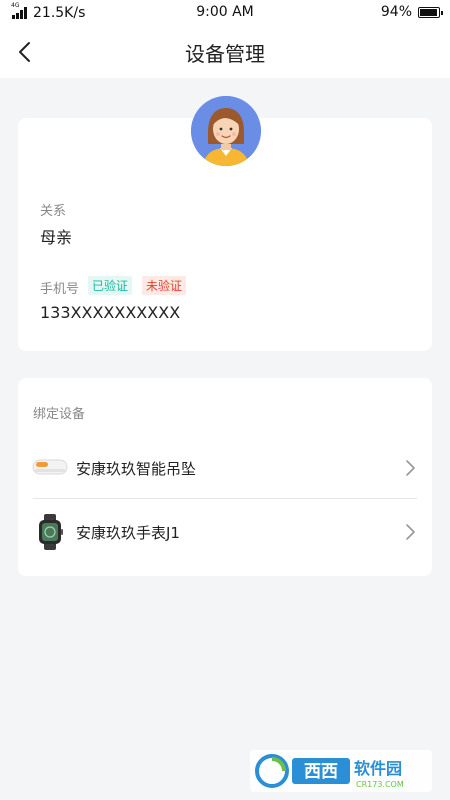  I want to click on device-row-pendant: 安康玖玖智能吊坠, so click(225, 468).